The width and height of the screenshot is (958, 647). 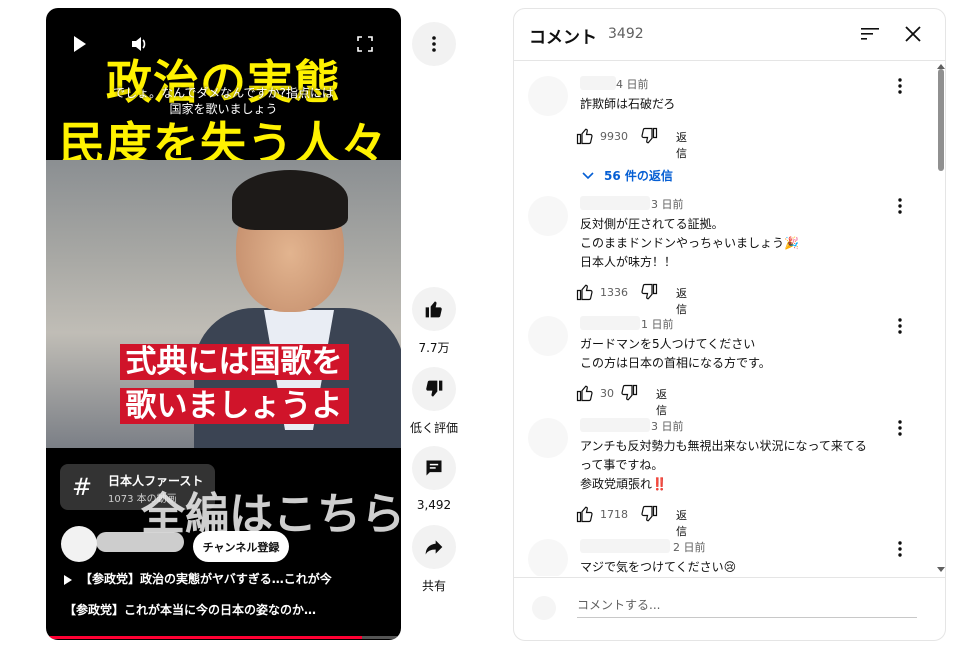 What do you see at coordinates (204, 637) in the screenshot?
I see `progress-fill` at bounding box center [204, 637].